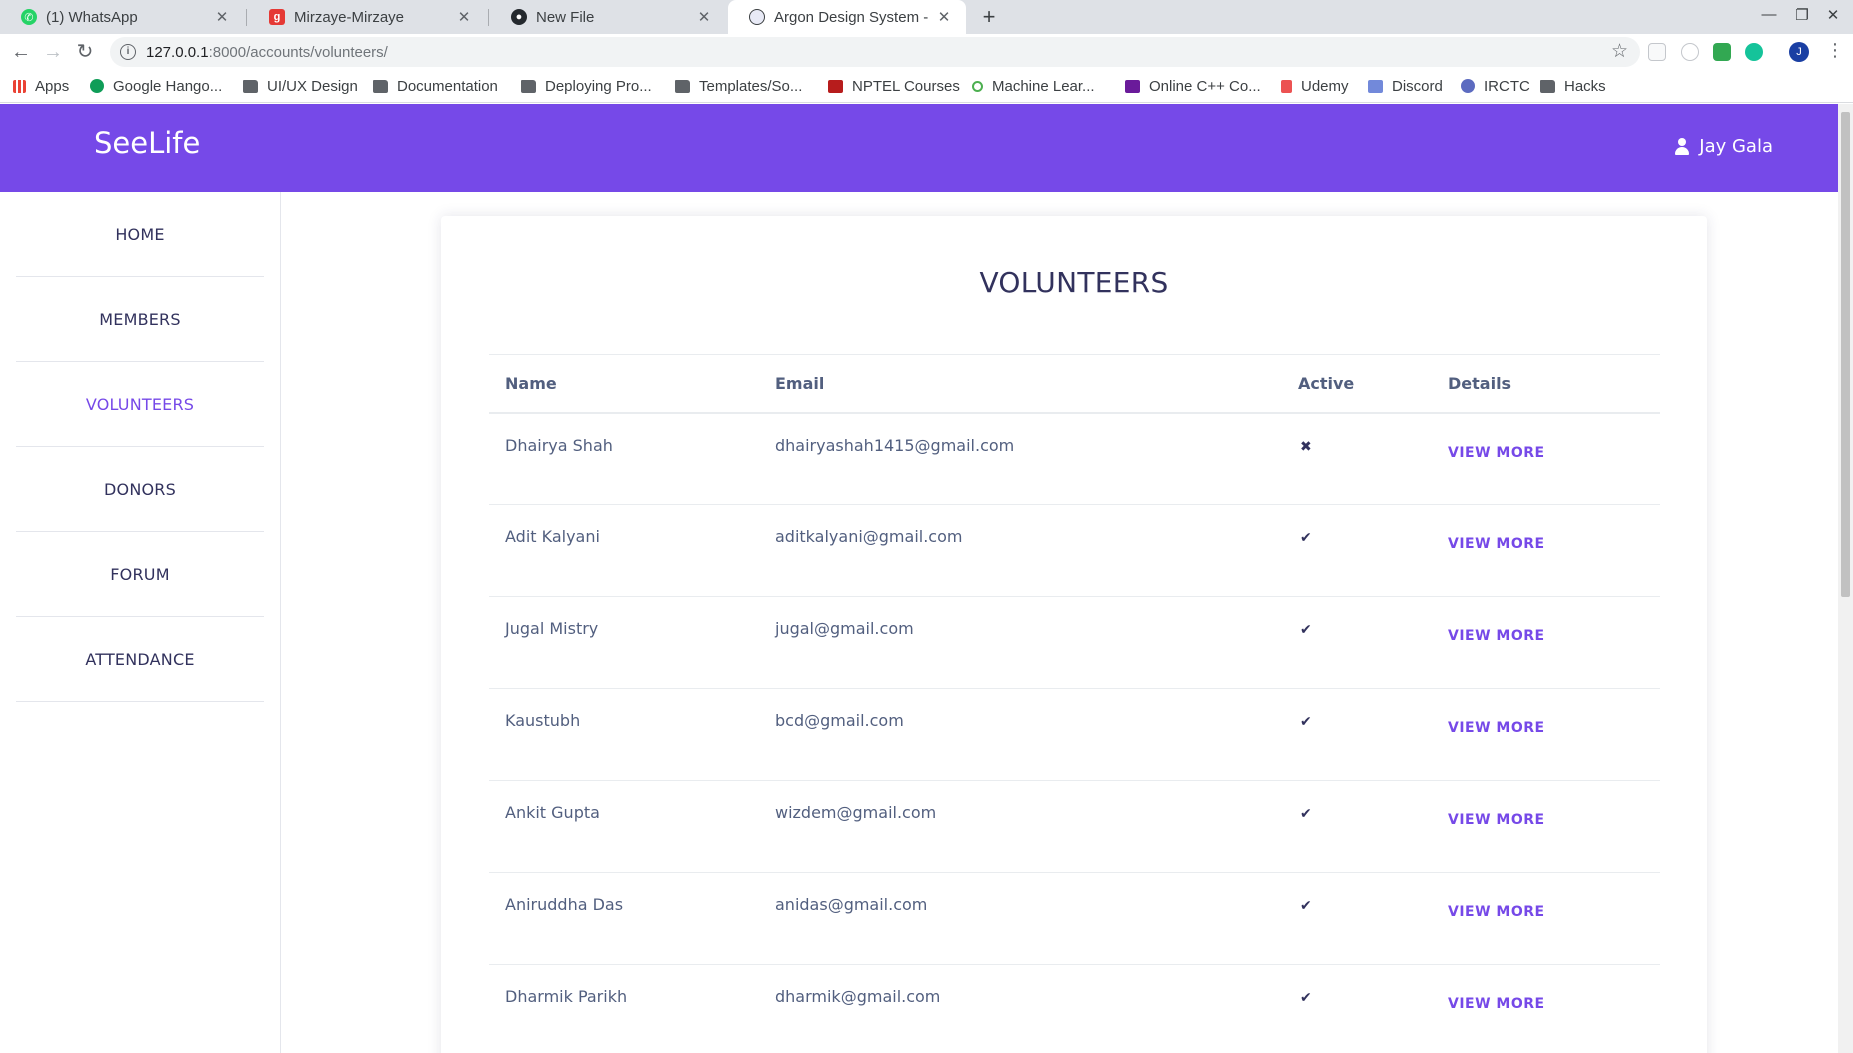  I want to click on bookmark-hacks: Hacks, so click(1573, 86).